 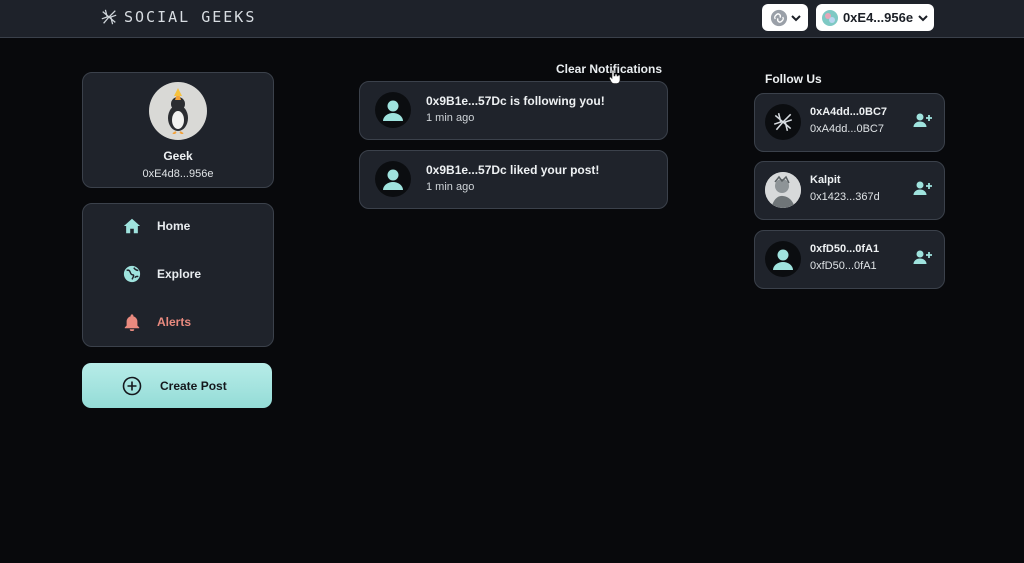 What do you see at coordinates (843, 266) in the screenshot?
I see `follow-address: 0xfD50...0fA1` at bounding box center [843, 266].